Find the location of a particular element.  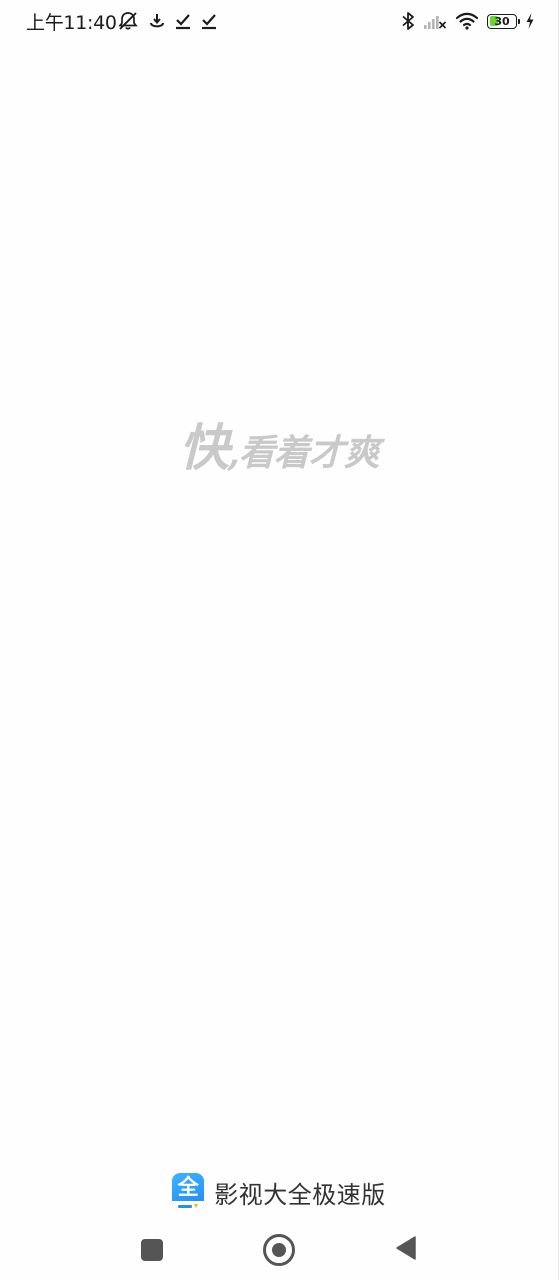

back-triangle-icon is located at coordinates (406, 1250).